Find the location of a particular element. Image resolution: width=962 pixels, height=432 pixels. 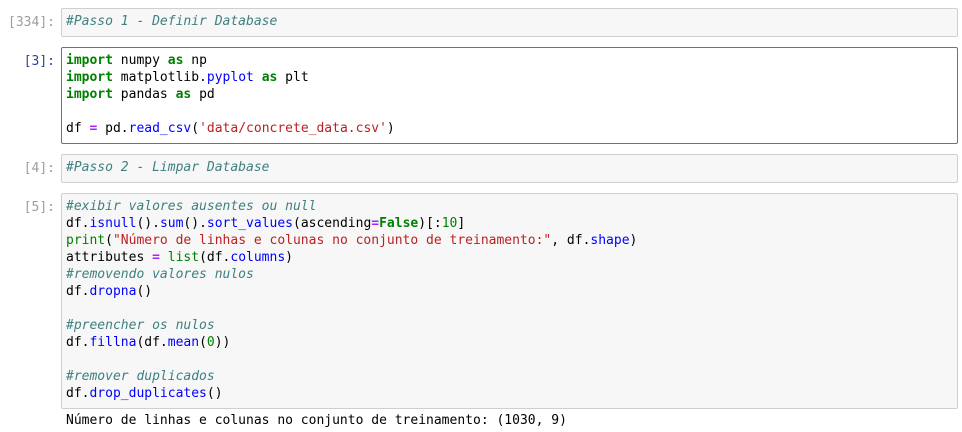

cell-prompt: [4]: is located at coordinates (39, 168).